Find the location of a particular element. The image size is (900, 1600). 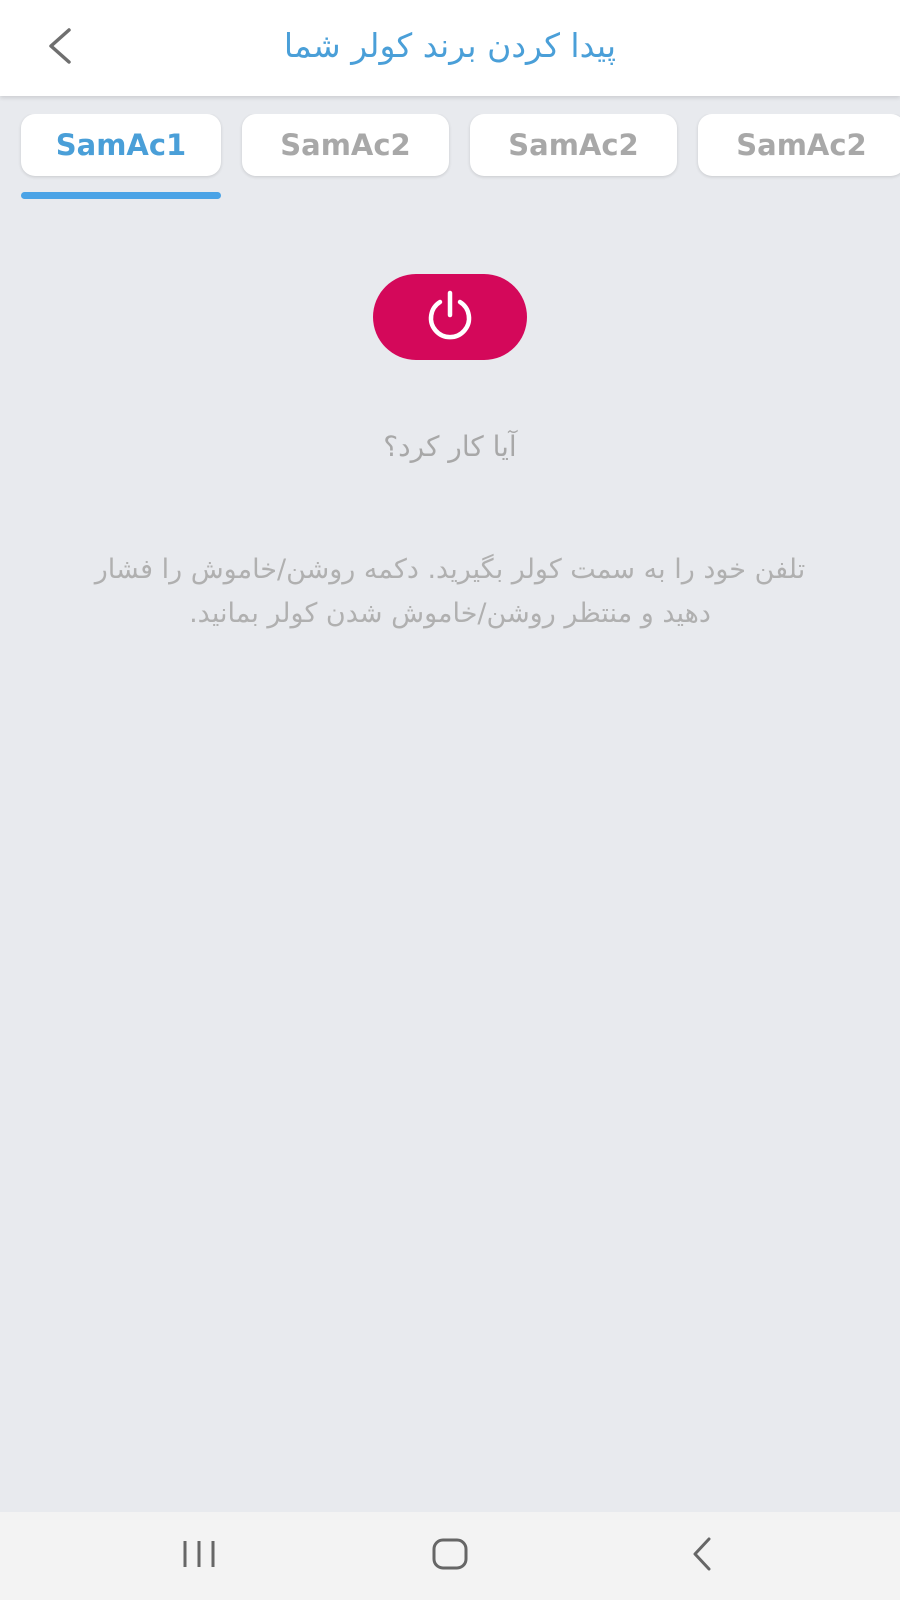

tab-samac2: SamAc2 is located at coordinates (345, 145).